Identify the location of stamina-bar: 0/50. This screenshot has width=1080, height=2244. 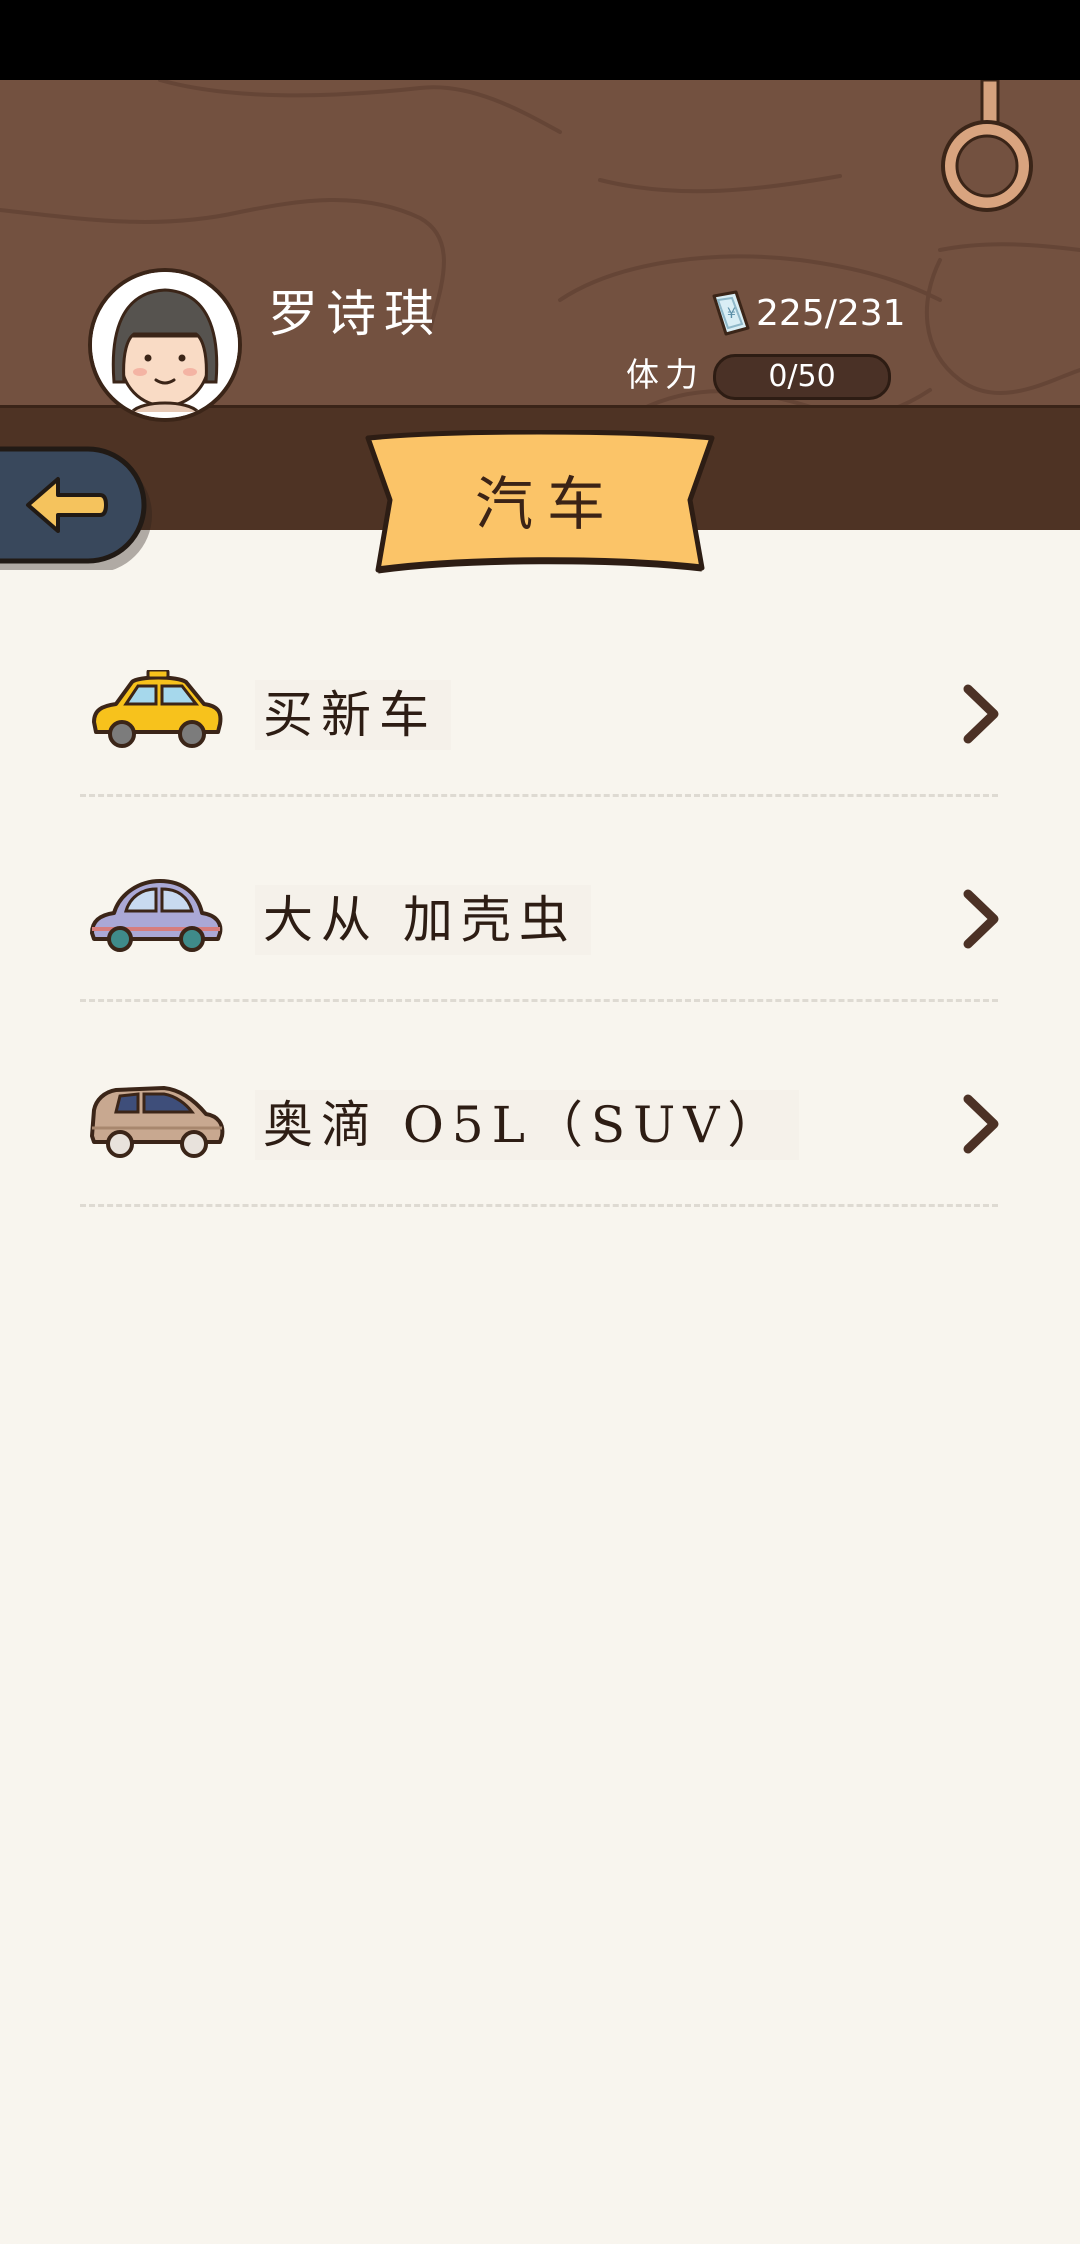
(802, 377).